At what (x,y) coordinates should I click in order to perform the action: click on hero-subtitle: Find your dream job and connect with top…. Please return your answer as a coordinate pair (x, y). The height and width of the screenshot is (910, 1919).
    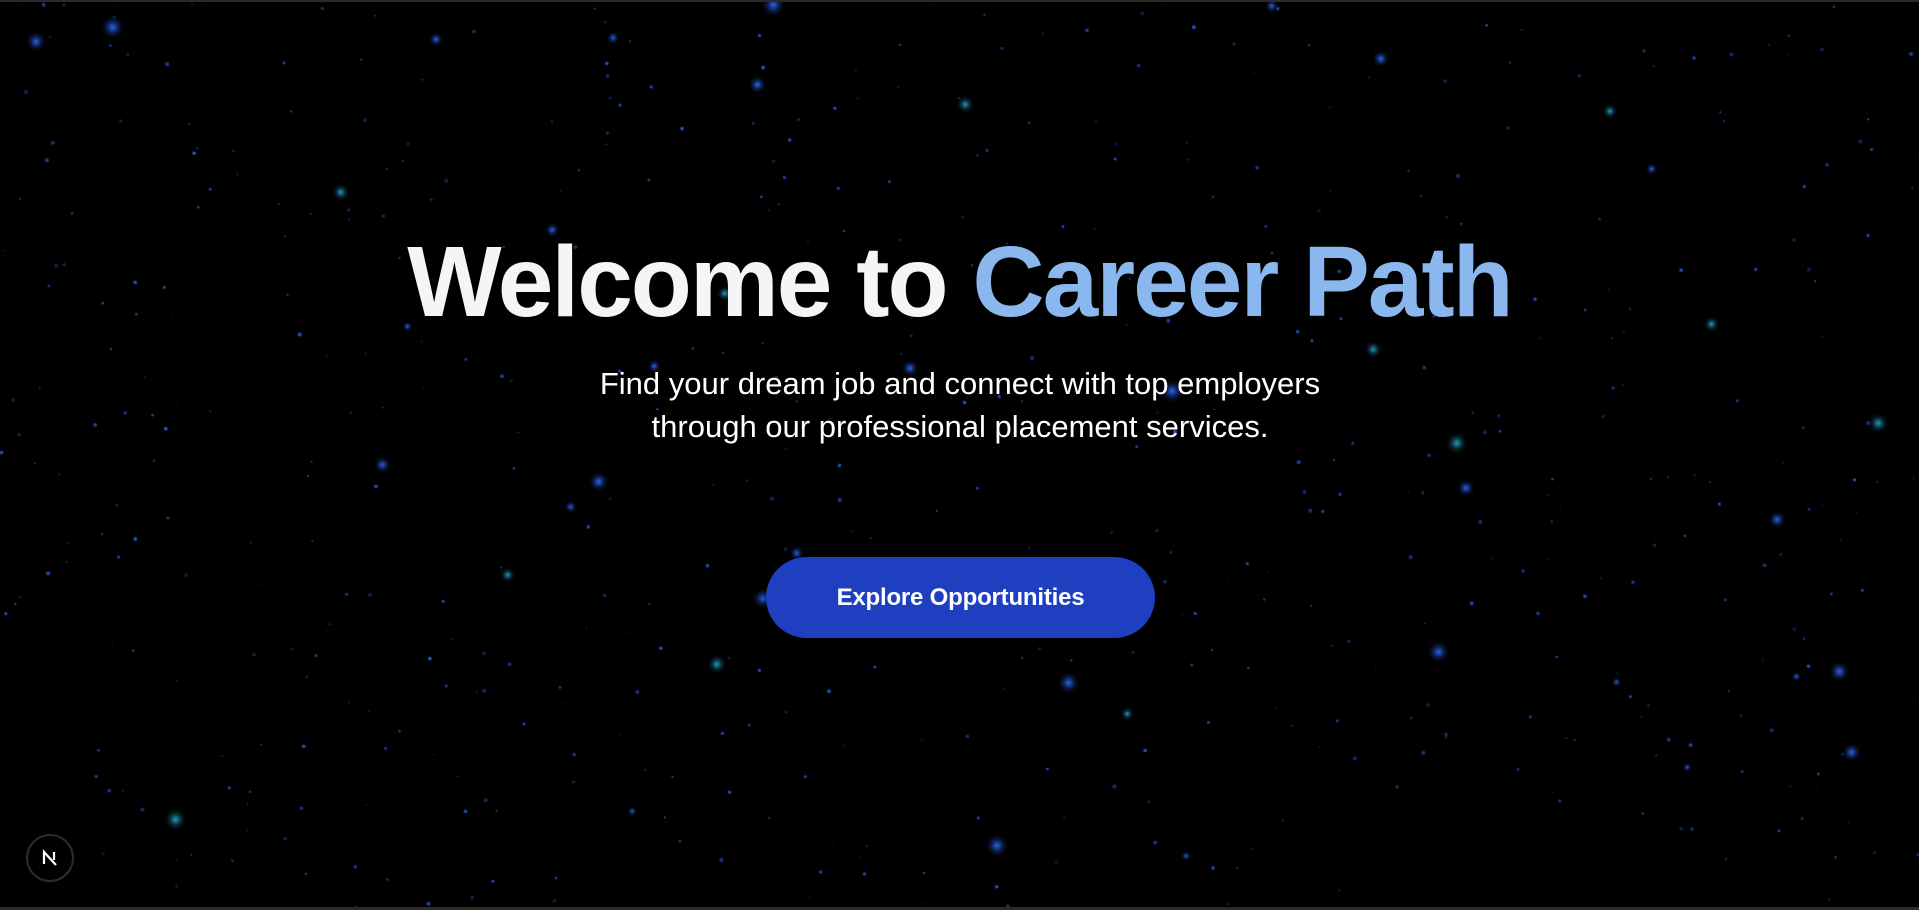
    Looking at the image, I should click on (960, 405).